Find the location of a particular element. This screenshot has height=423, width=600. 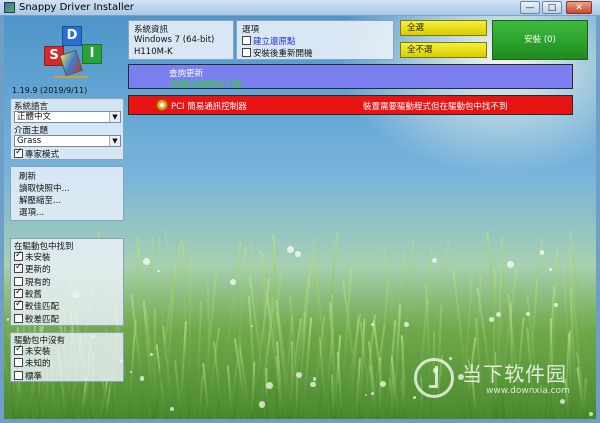

motherboard-model: H110M-K is located at coordinates (153, 52).